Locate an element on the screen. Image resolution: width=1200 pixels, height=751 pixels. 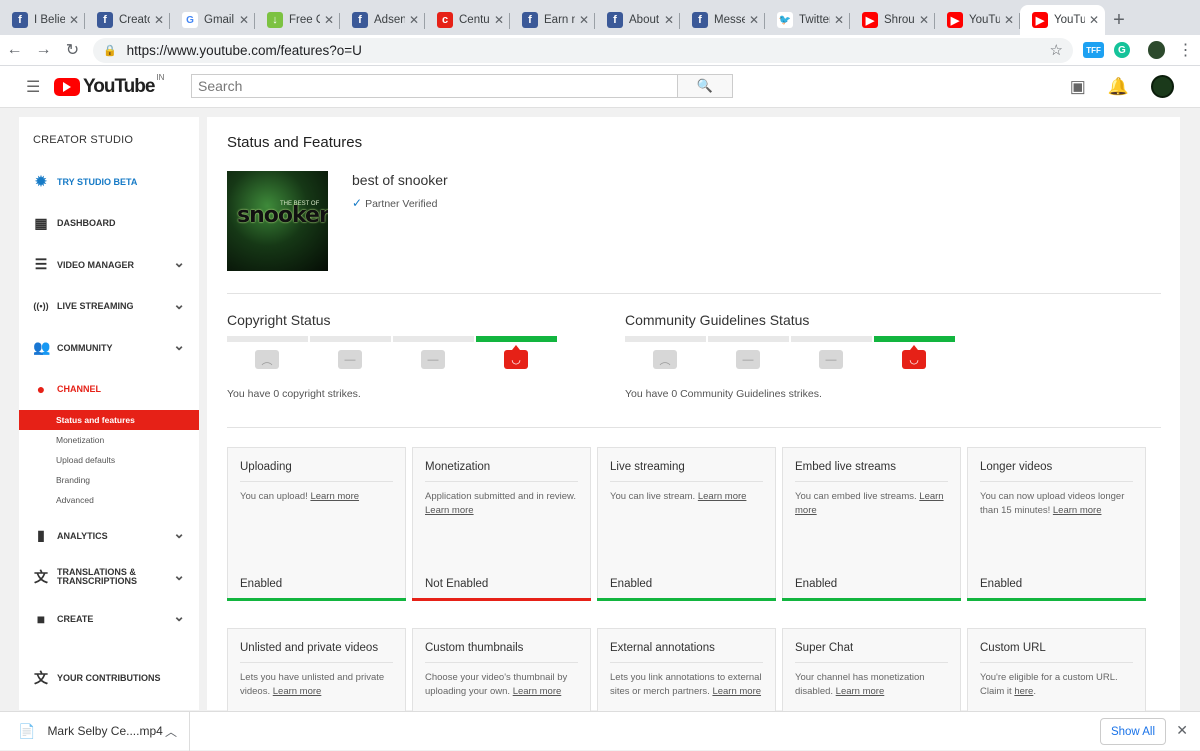
tab-title: Messe is located at coordinates (729, 20).